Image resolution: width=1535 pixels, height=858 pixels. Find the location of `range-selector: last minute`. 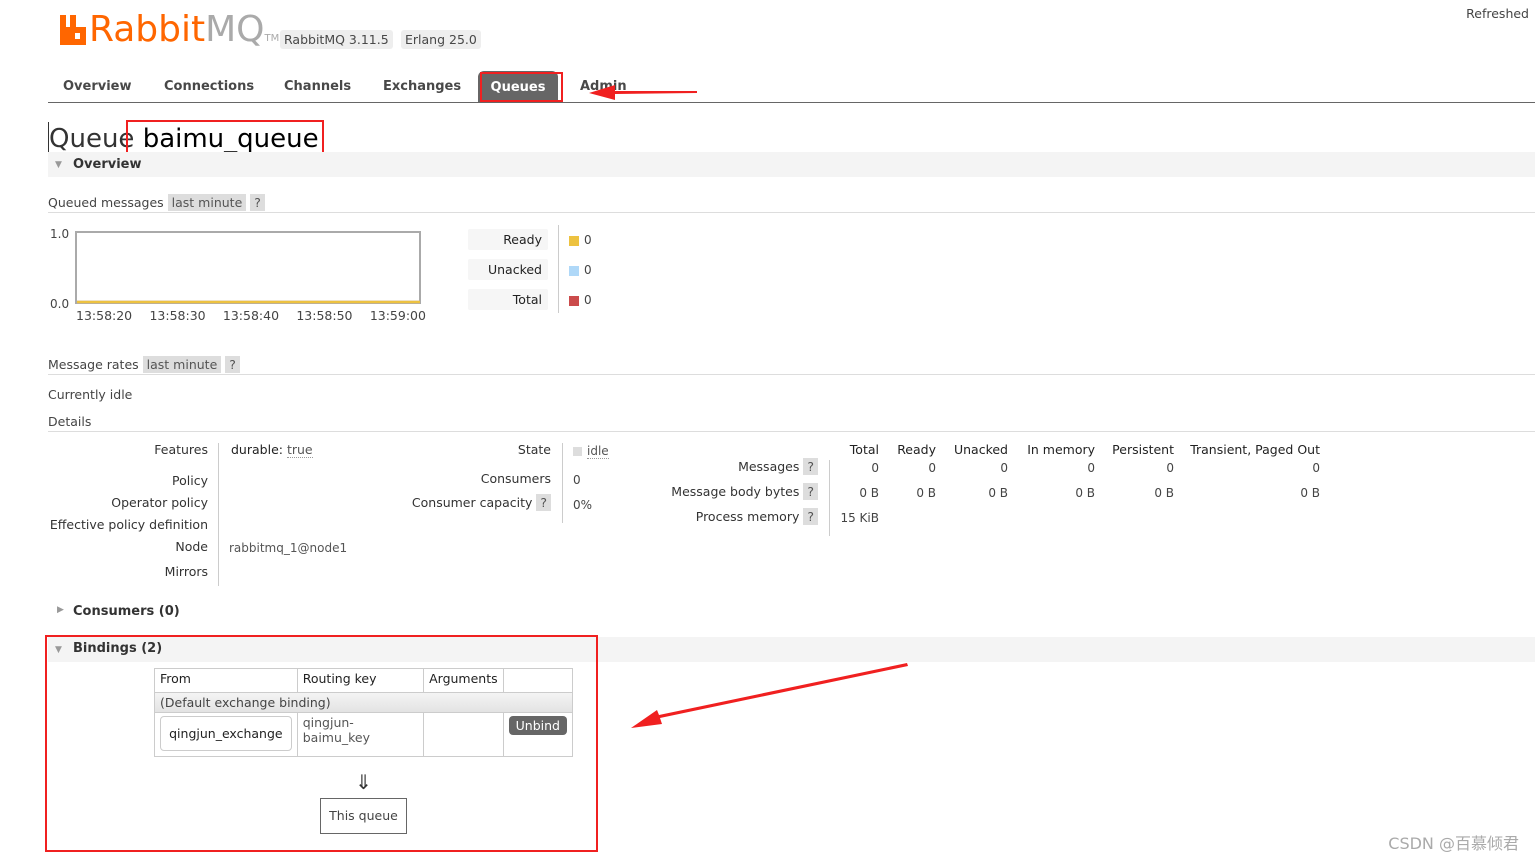

range-selector: last minute is located at coordinates (207, 202).